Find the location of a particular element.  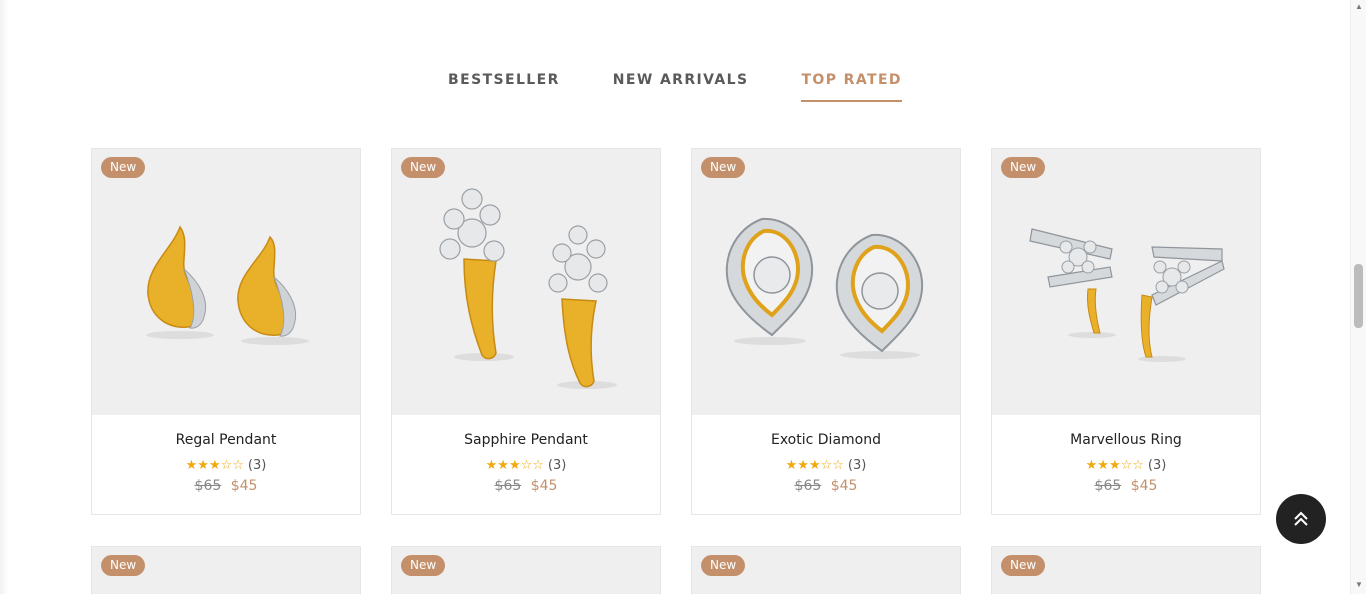

product-card: New Marvellous Ring ★★★☆☆ (3) $65 $45 is located at coordinates (1126, 331).